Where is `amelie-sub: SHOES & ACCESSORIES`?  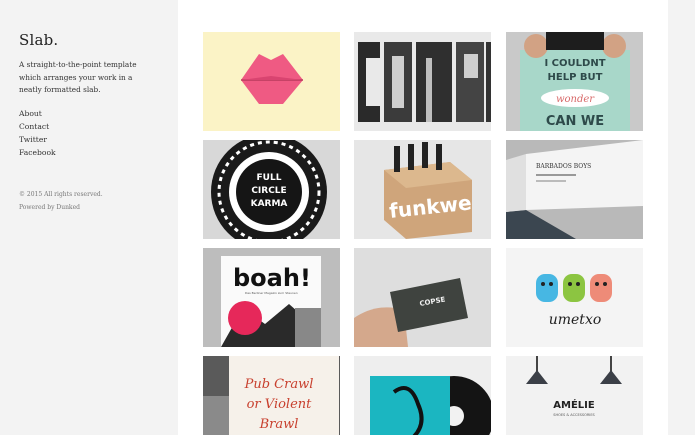
amelie-sub: SHOES & ACCESSORIES is located at coordinates (574, 415).